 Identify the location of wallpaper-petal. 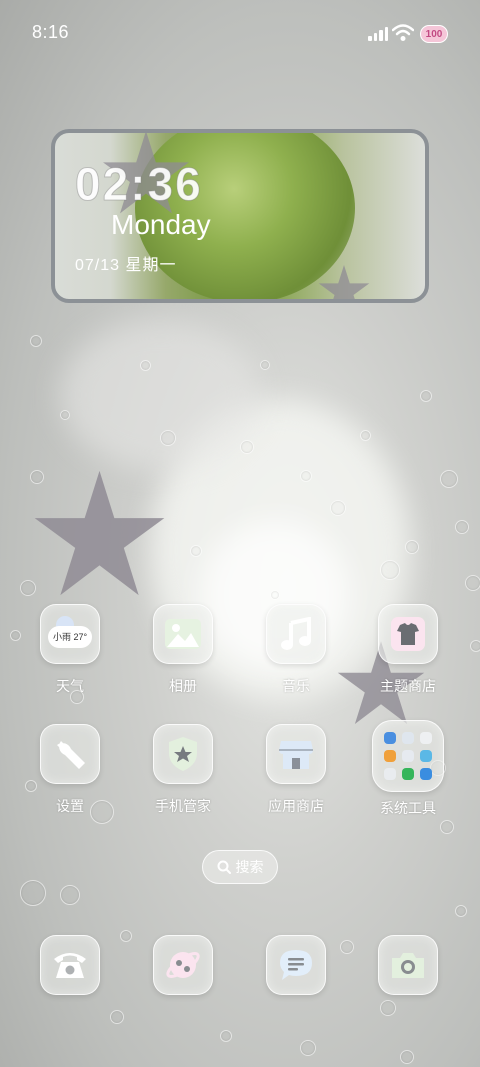
(160, 395).